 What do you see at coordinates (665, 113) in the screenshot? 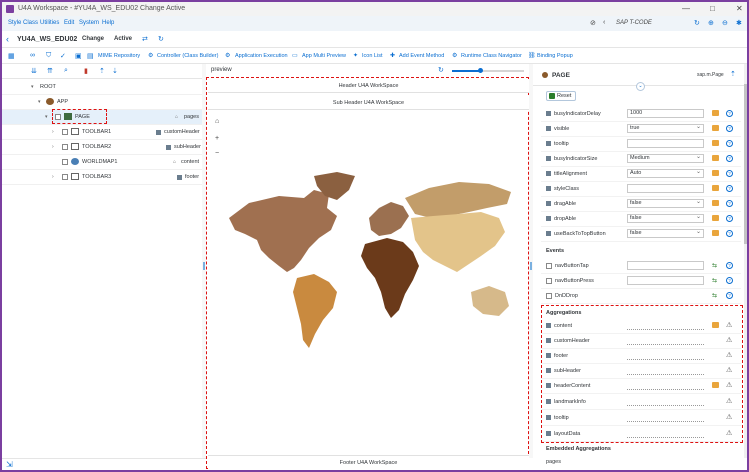
I see `property-input: 1000` at bounding box center [665, 113].